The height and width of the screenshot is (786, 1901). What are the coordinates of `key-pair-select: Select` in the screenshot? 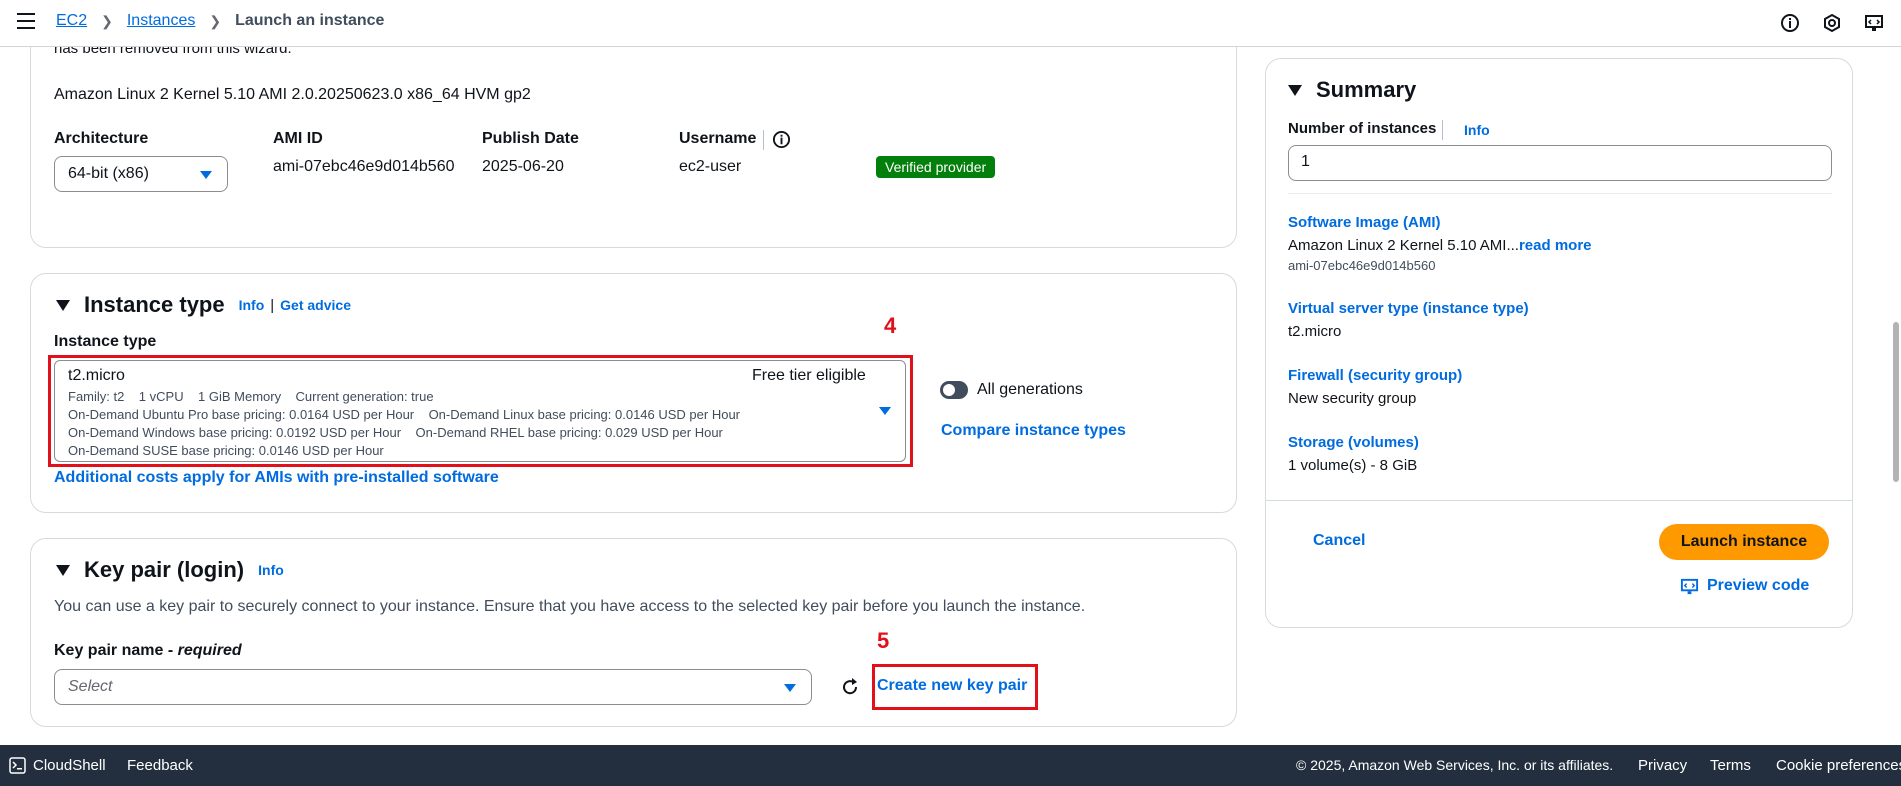 It's located at (433, 687).